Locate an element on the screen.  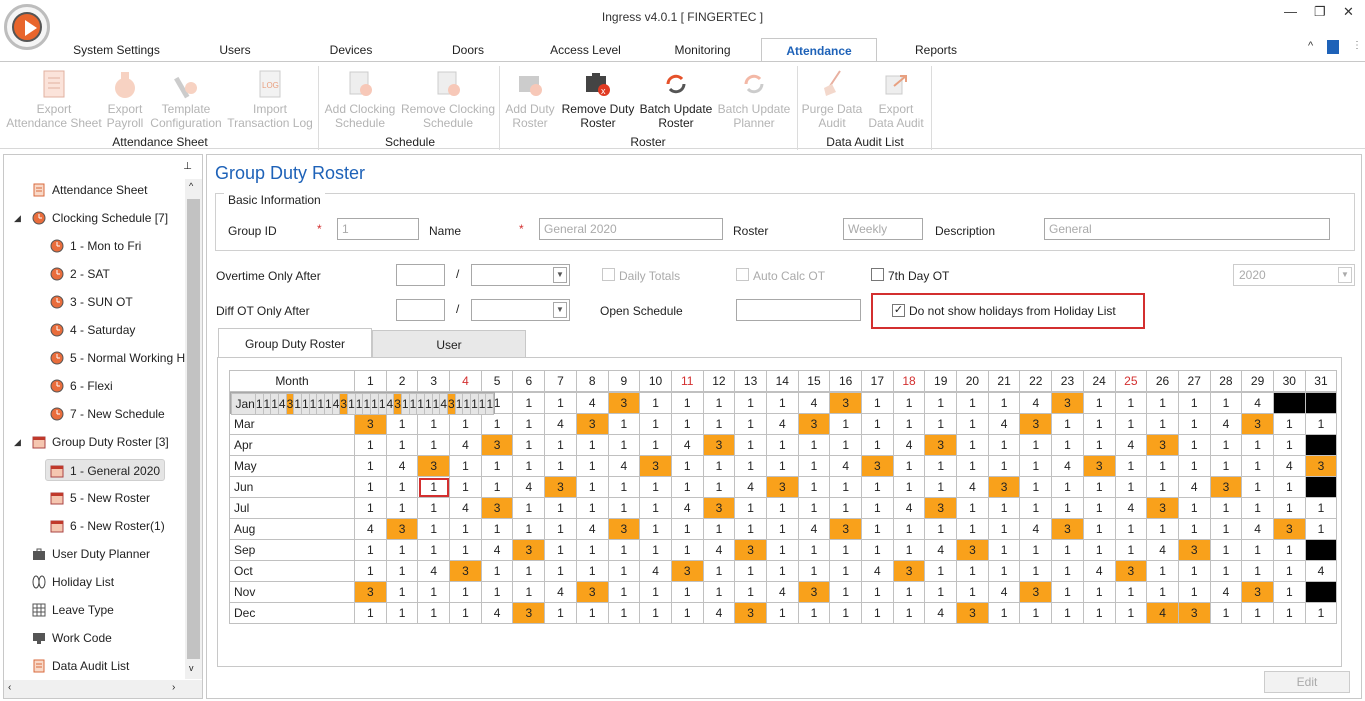
sidebar-item: Holiday List is located at coordinates (73, 582).